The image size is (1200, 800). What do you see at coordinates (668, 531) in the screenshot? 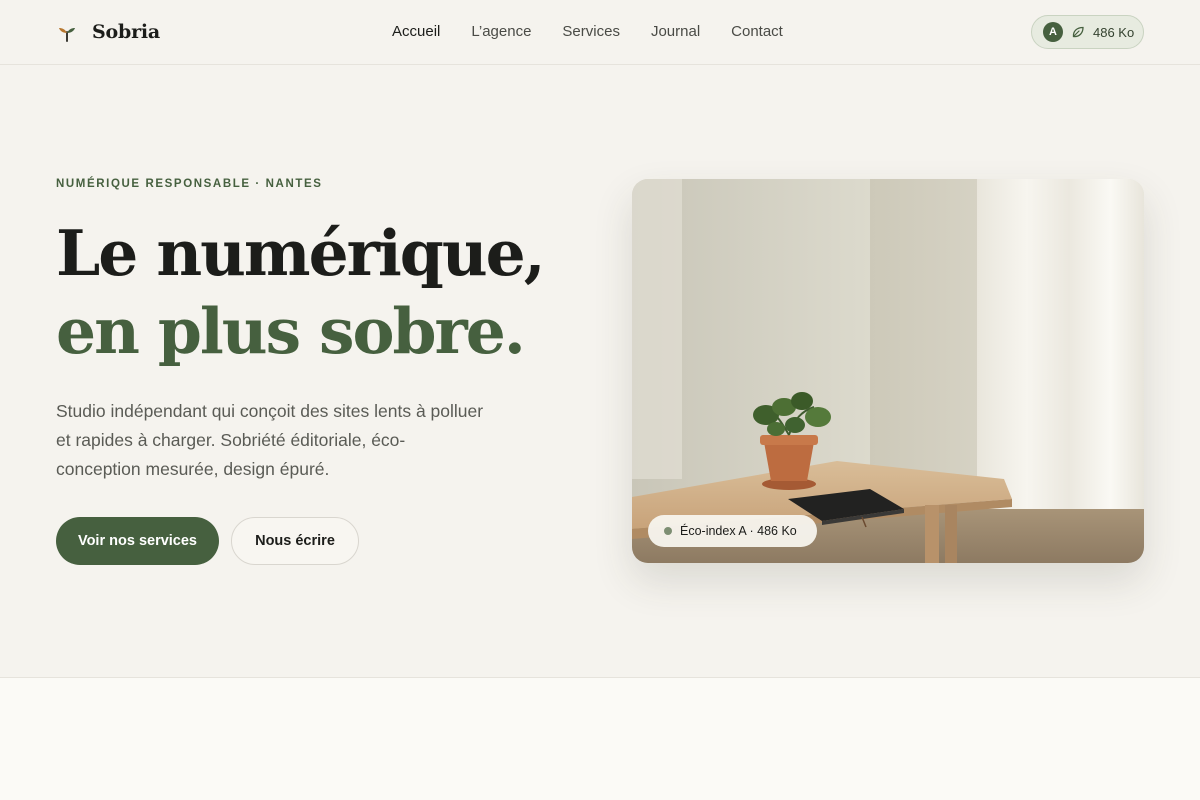
I see `status-dot-icon` at bounding box center [668, 531].